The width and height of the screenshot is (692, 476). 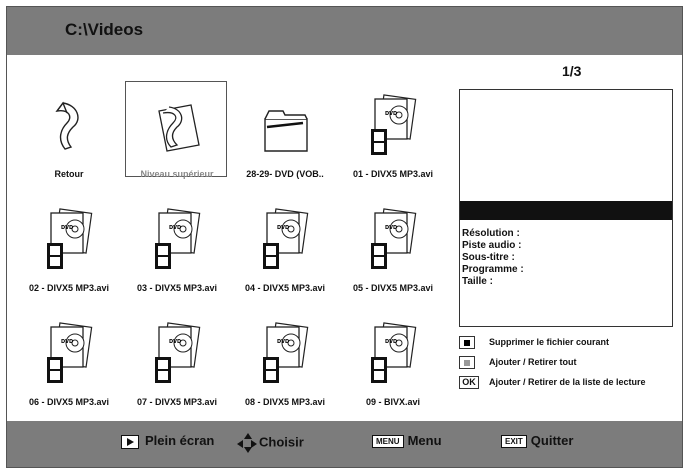 What do you see at coordinates (393, 402) in the screenshot?
I see `tile-label: 09 - BIVX.avi` at bounding box center [393, 402].